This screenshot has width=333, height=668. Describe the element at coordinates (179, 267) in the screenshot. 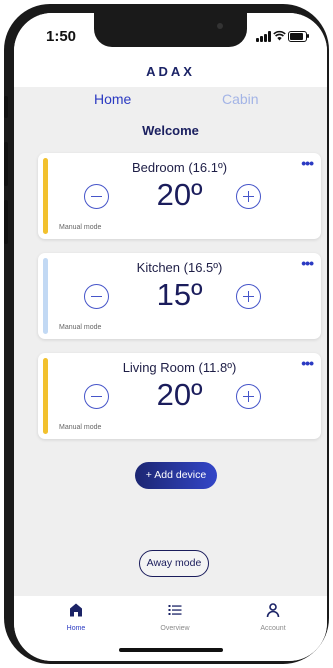

I see `device-title: Kitchen (16.5º)` at that location.